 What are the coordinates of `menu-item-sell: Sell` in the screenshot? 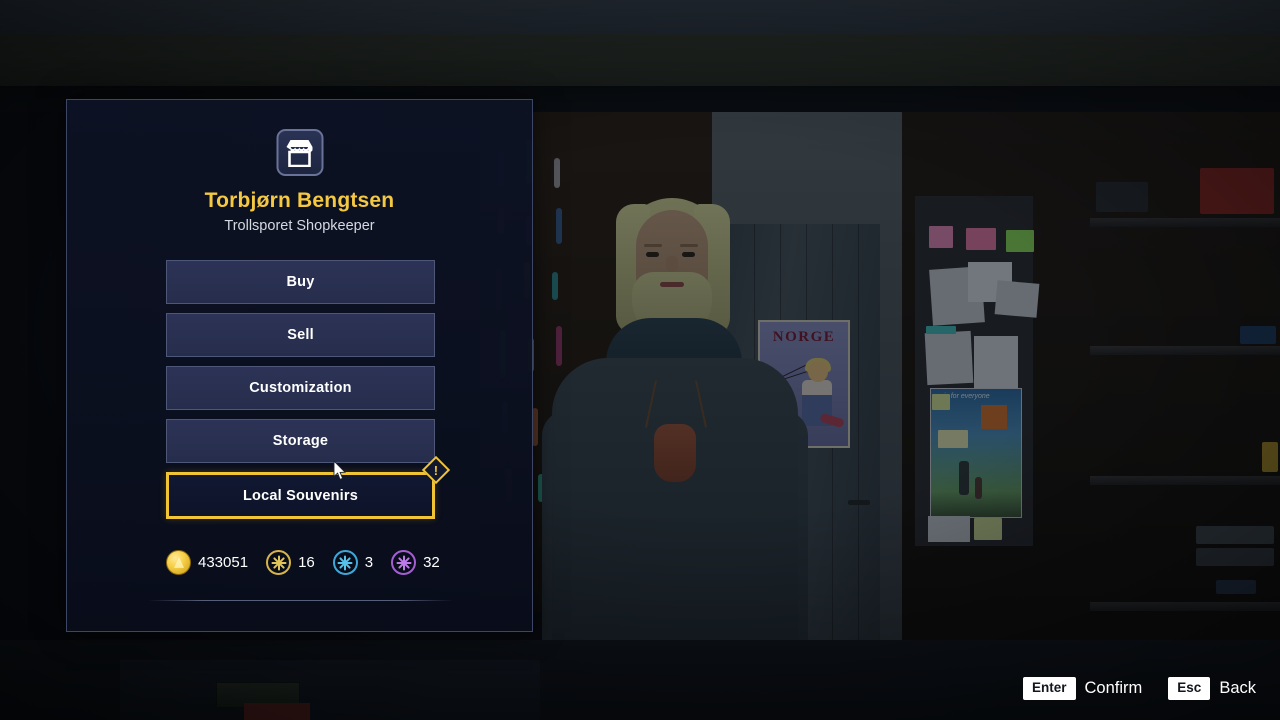 It's located at (300, 335).